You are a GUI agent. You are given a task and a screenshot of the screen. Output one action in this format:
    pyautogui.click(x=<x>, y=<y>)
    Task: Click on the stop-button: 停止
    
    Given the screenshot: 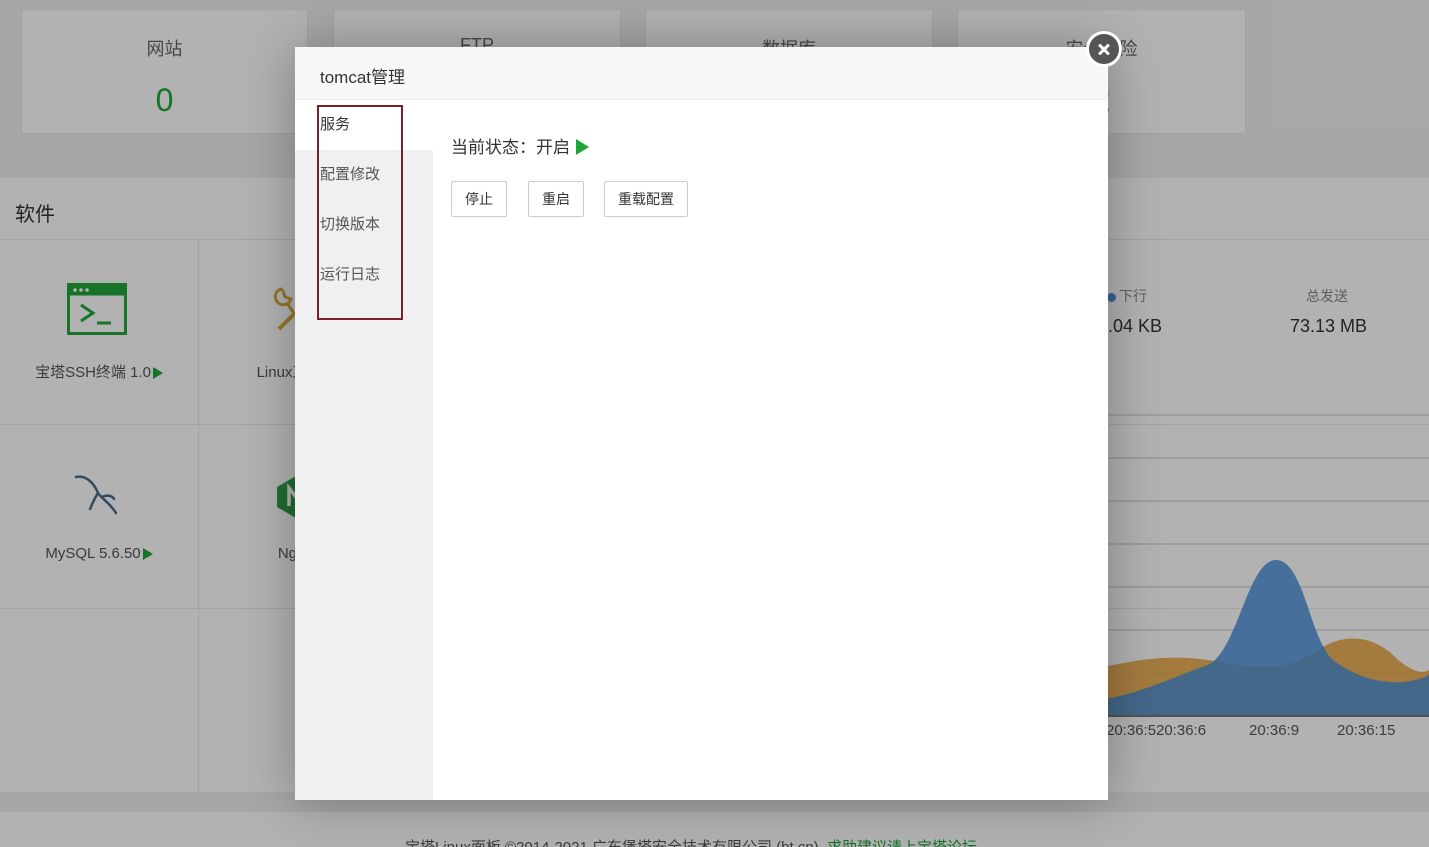 What is the action you would take?
    pyautogui.click(x=479, y=199)
    